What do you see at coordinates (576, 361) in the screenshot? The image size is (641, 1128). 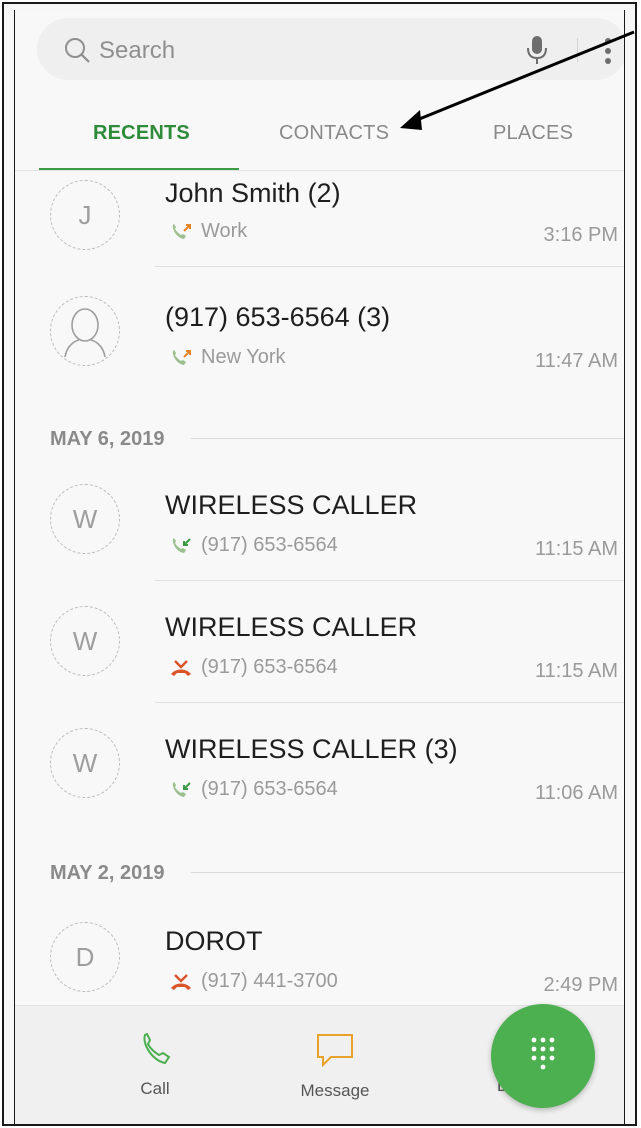 I see `call-time: 11:47 AM` at bounding box center [576, 361].